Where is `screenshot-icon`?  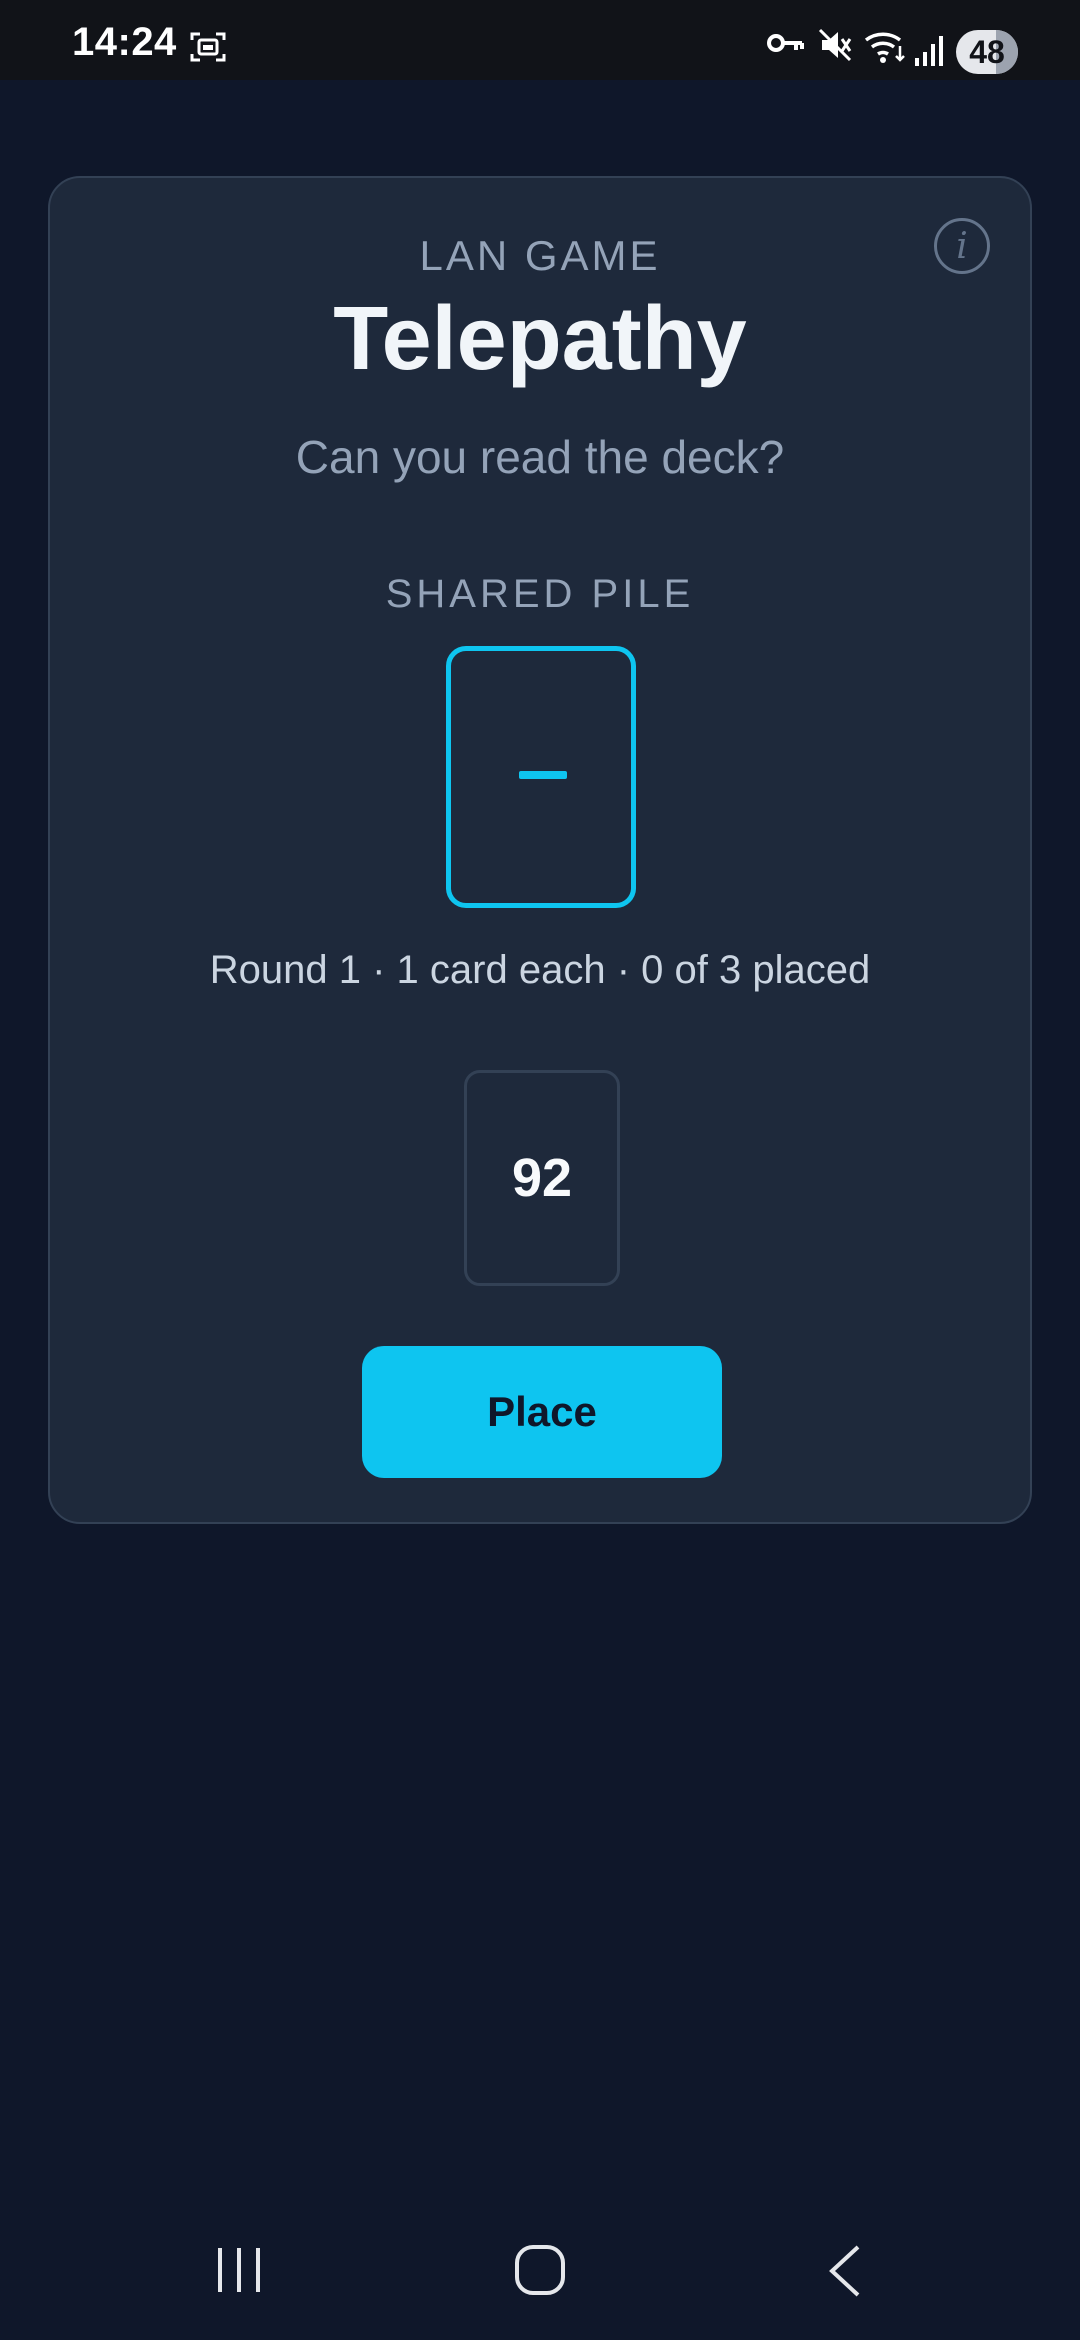
screenshot-icon is located at coordinates (208, 47).